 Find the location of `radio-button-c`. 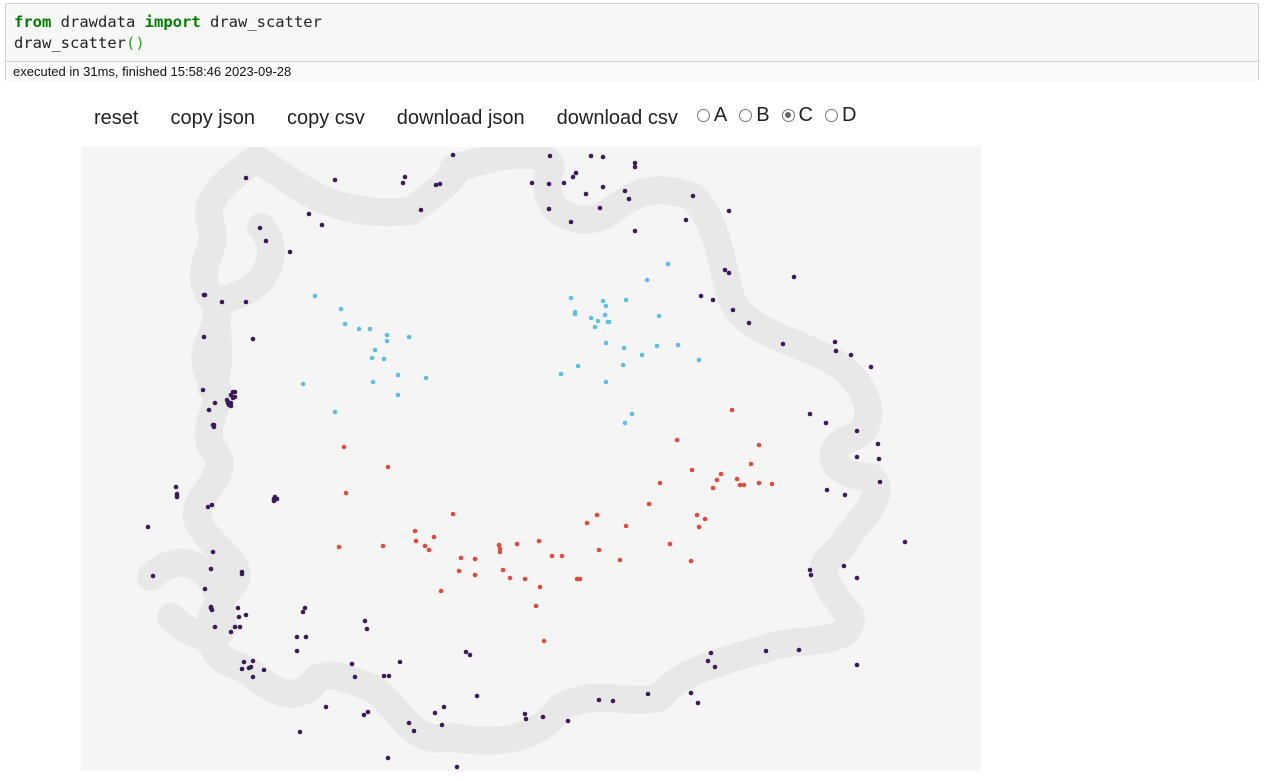

radio-button-c is located at coordinates (788, 115).